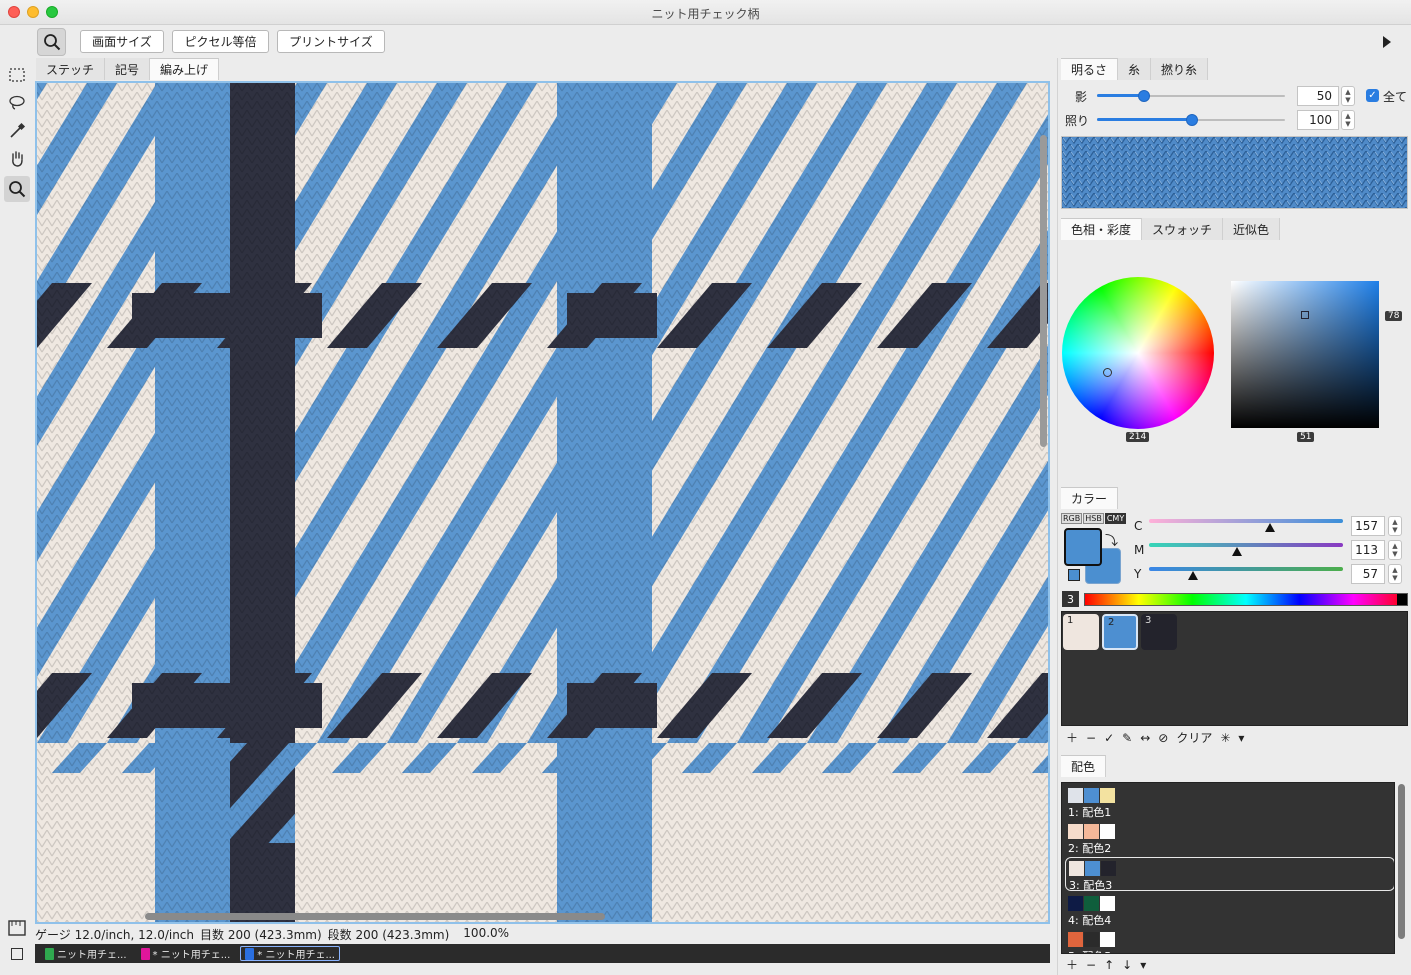  I want to click on tab-knitted: 編み上げ, so click(185, 69).